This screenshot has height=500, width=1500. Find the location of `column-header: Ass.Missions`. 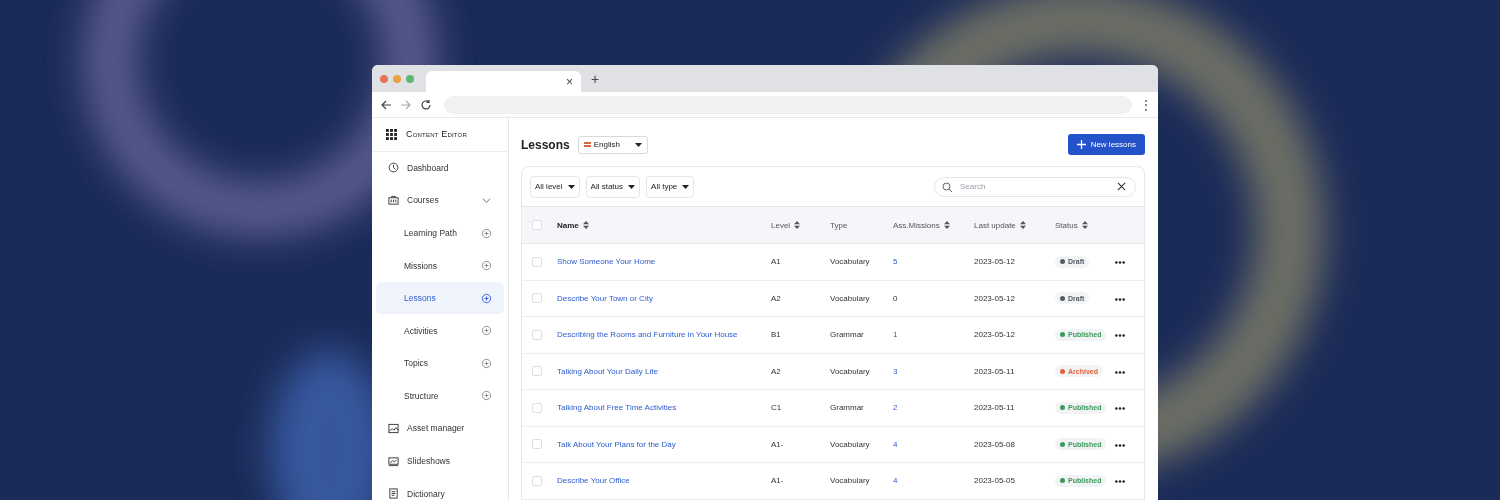

column-header: Ass.Missions is located at coordinates (921, 225).